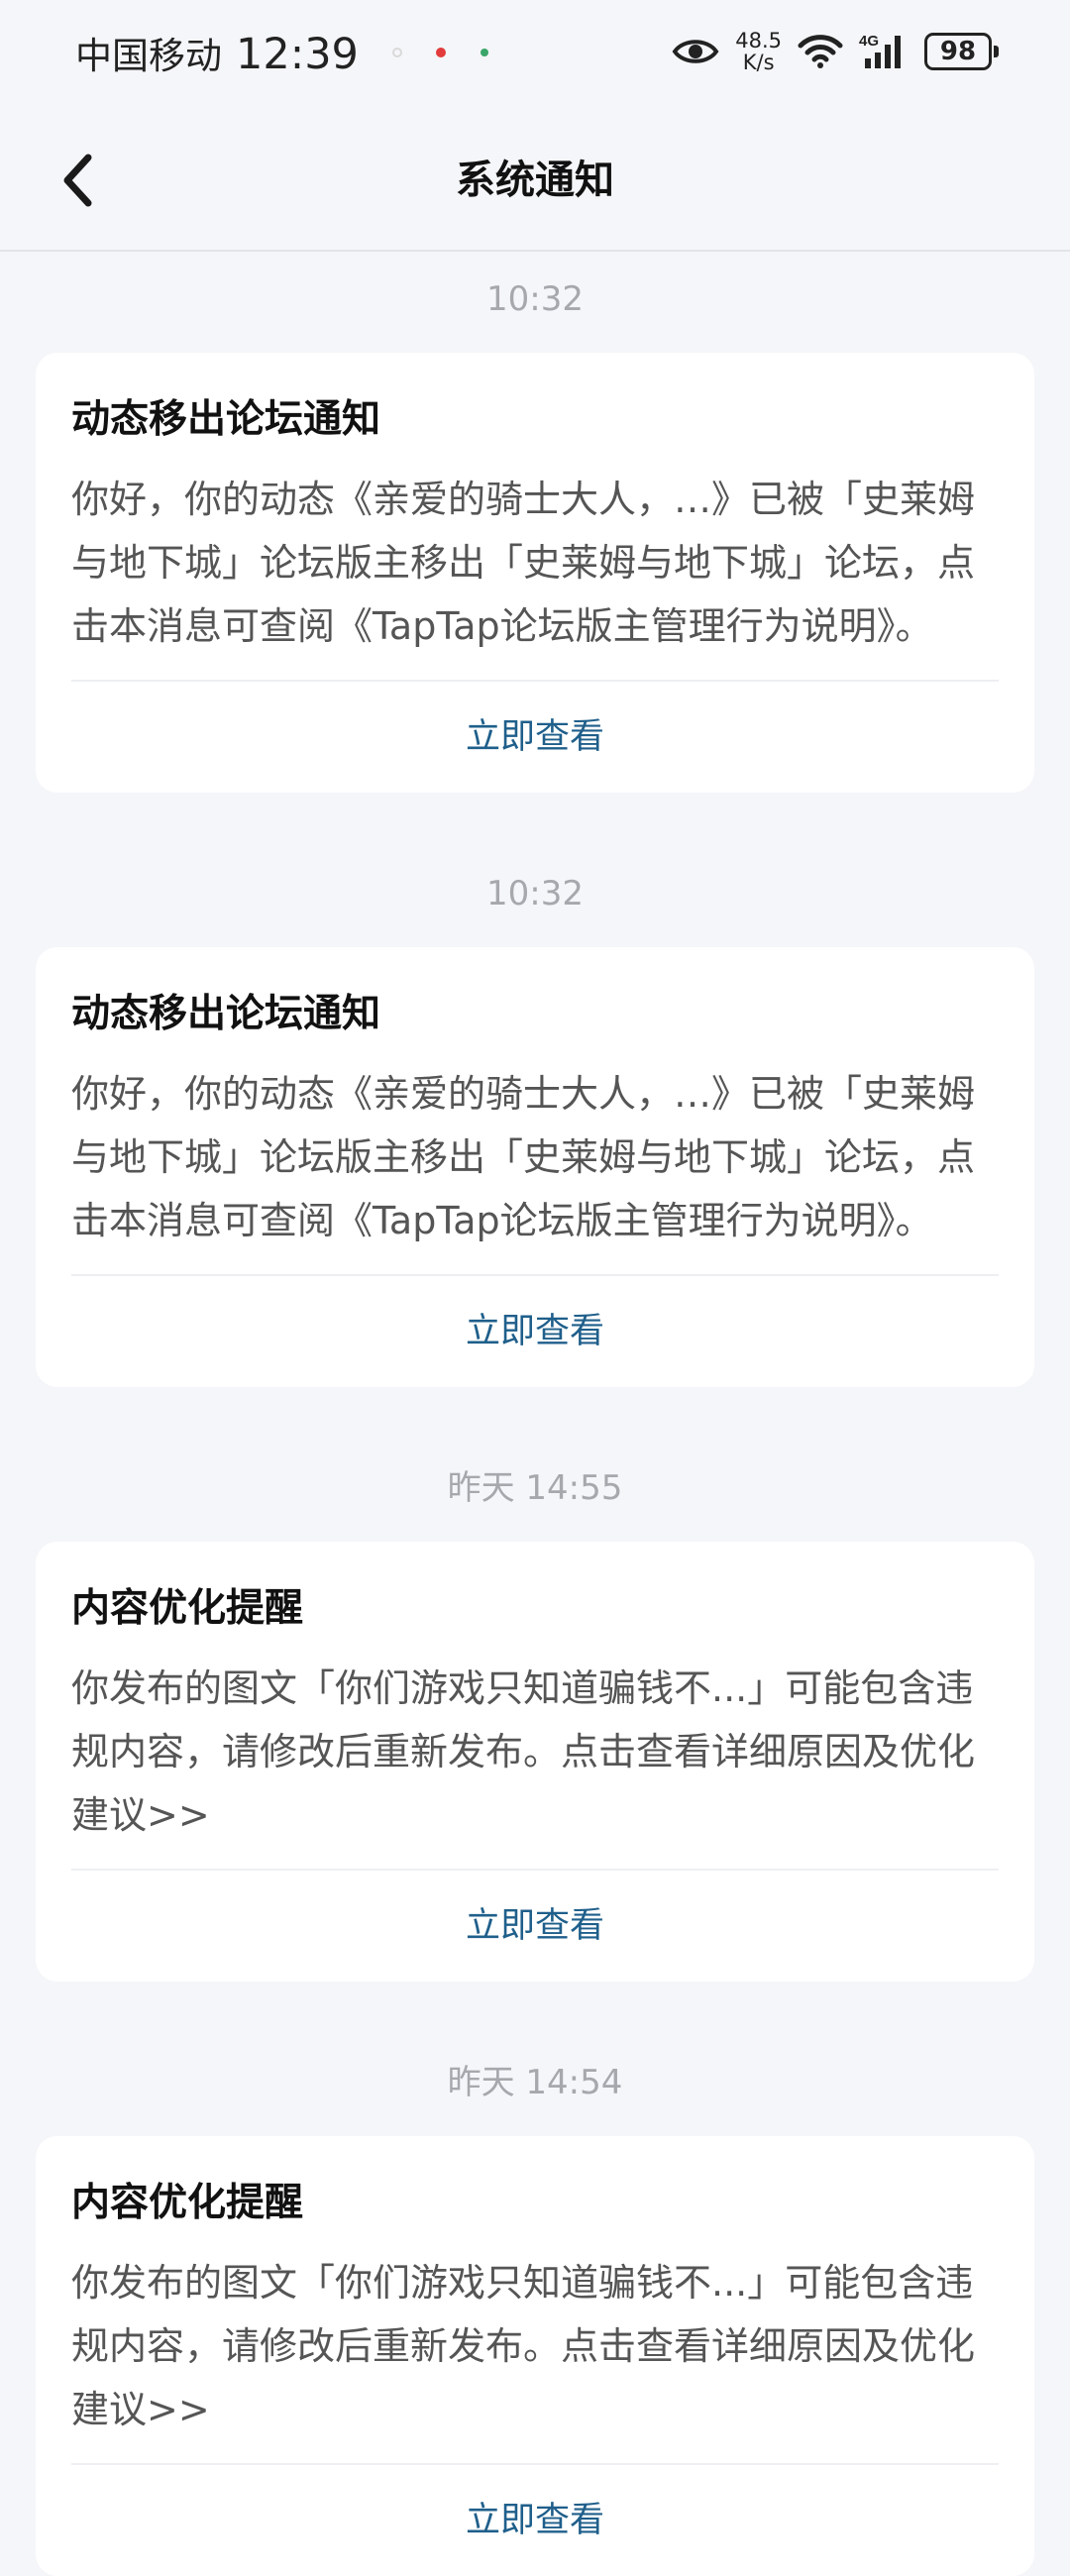  I want to click on status-right: 48.5 K/s 4G 98, so click(835, 51).